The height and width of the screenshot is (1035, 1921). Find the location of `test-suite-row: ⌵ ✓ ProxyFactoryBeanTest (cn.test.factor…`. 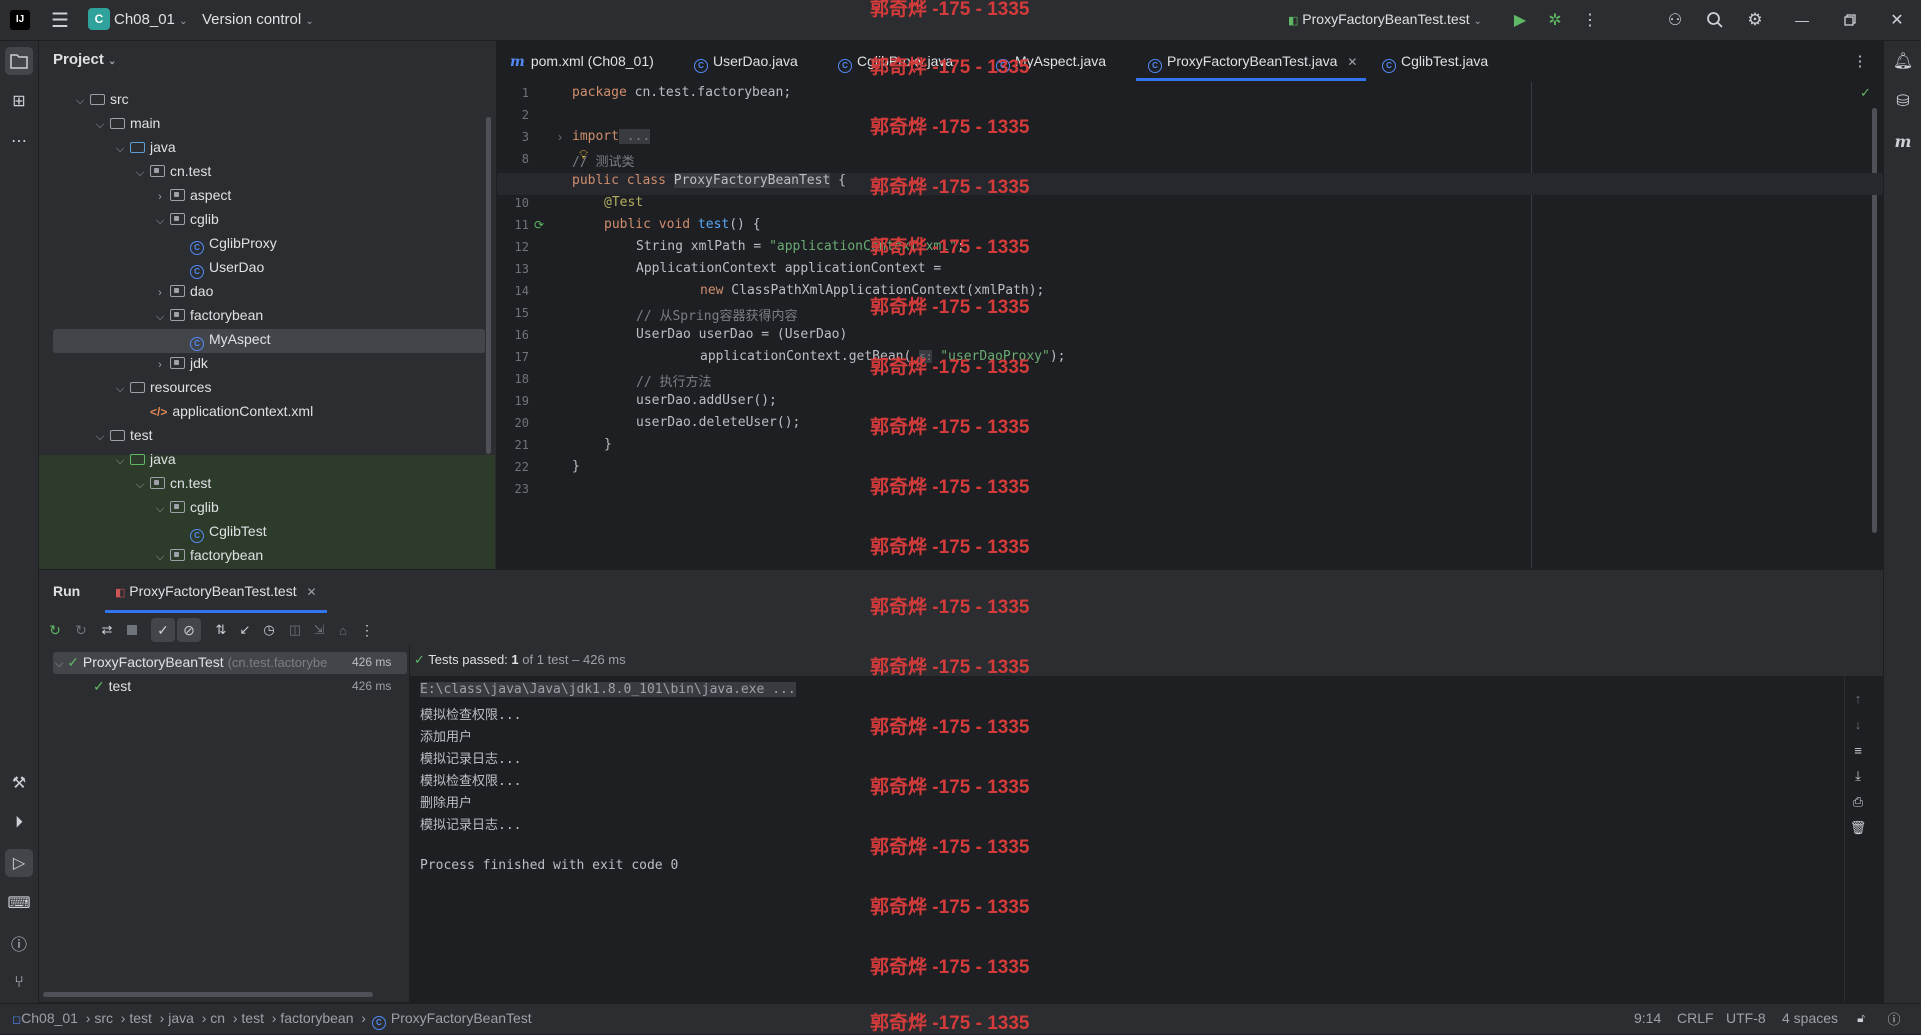

test-suite-row: ⌵ ✓ ProxyFactoryBeanTest (cn.test.factor… is located at coordinates (191, 662).